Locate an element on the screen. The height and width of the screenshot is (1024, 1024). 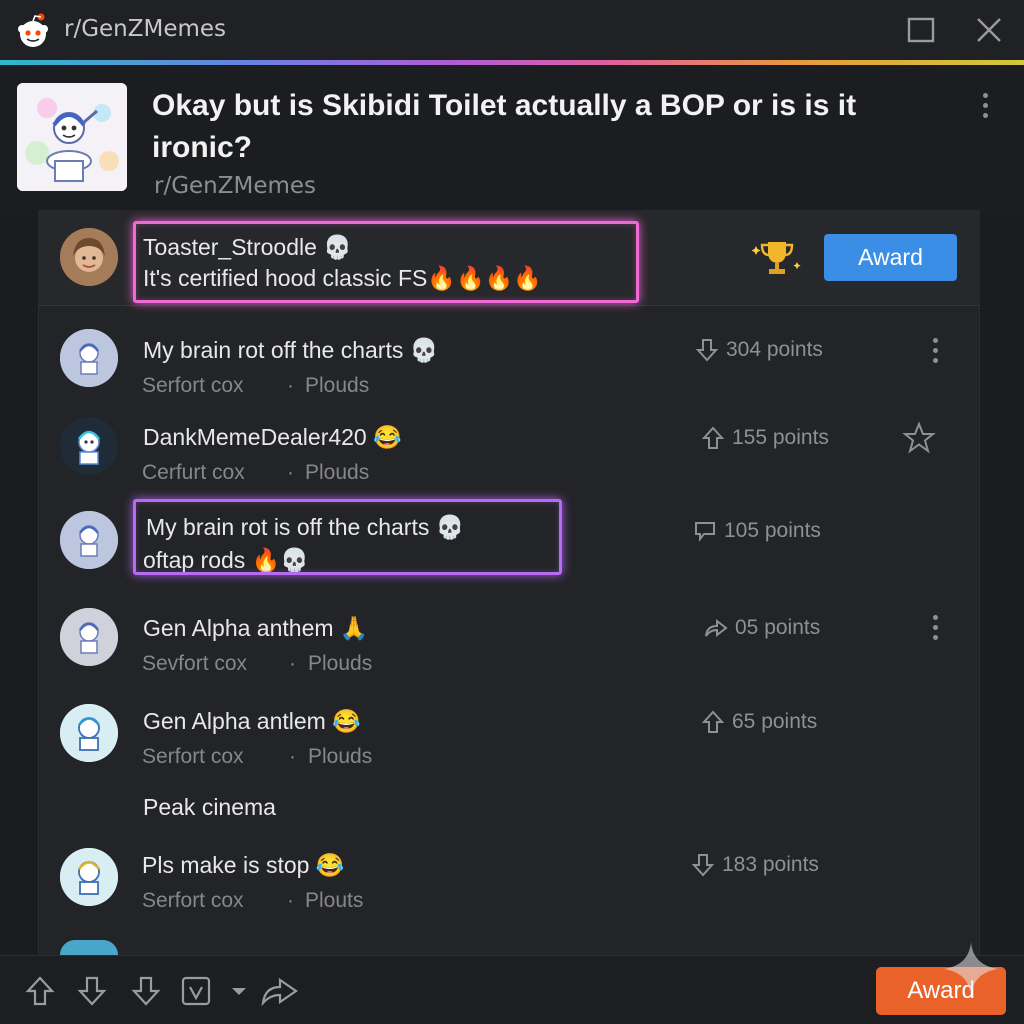
checkbox-icon is located at coordinates (196, 991).